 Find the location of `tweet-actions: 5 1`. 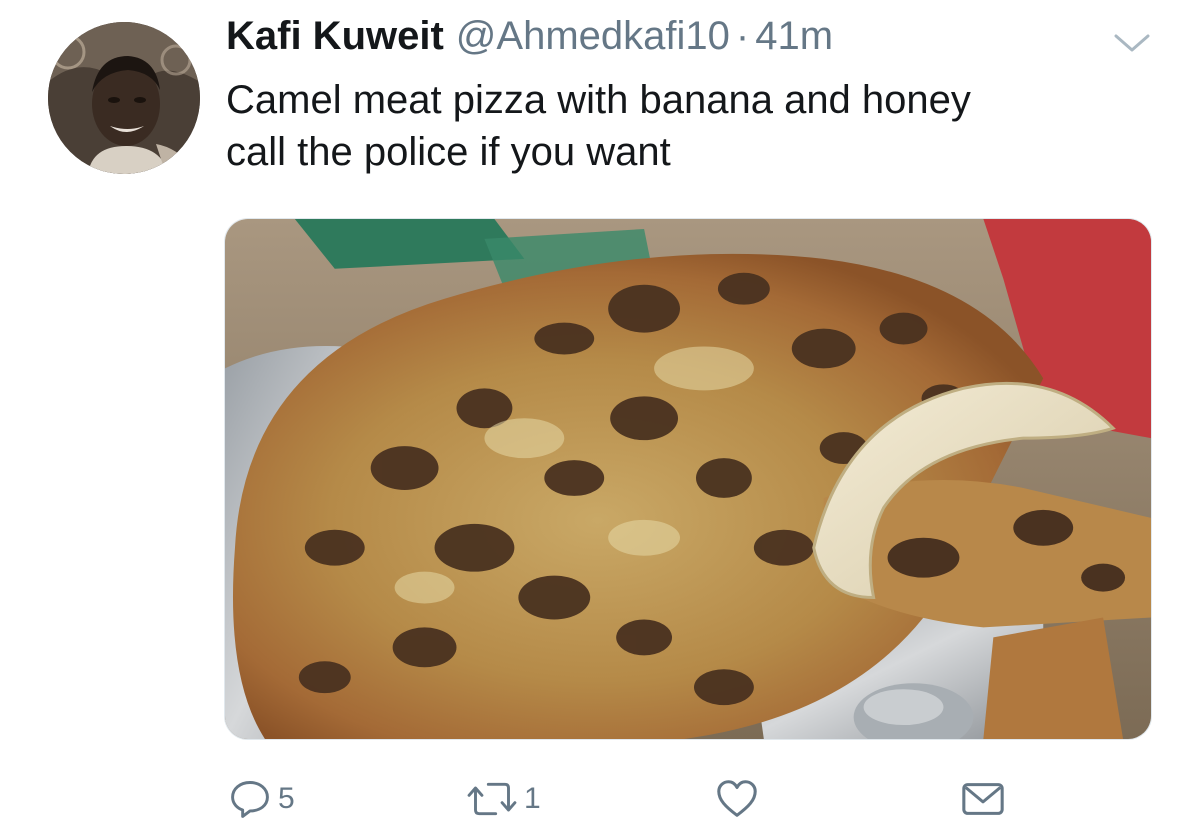

tweet-actions: 5 1 is located at coordinates (600, 799).